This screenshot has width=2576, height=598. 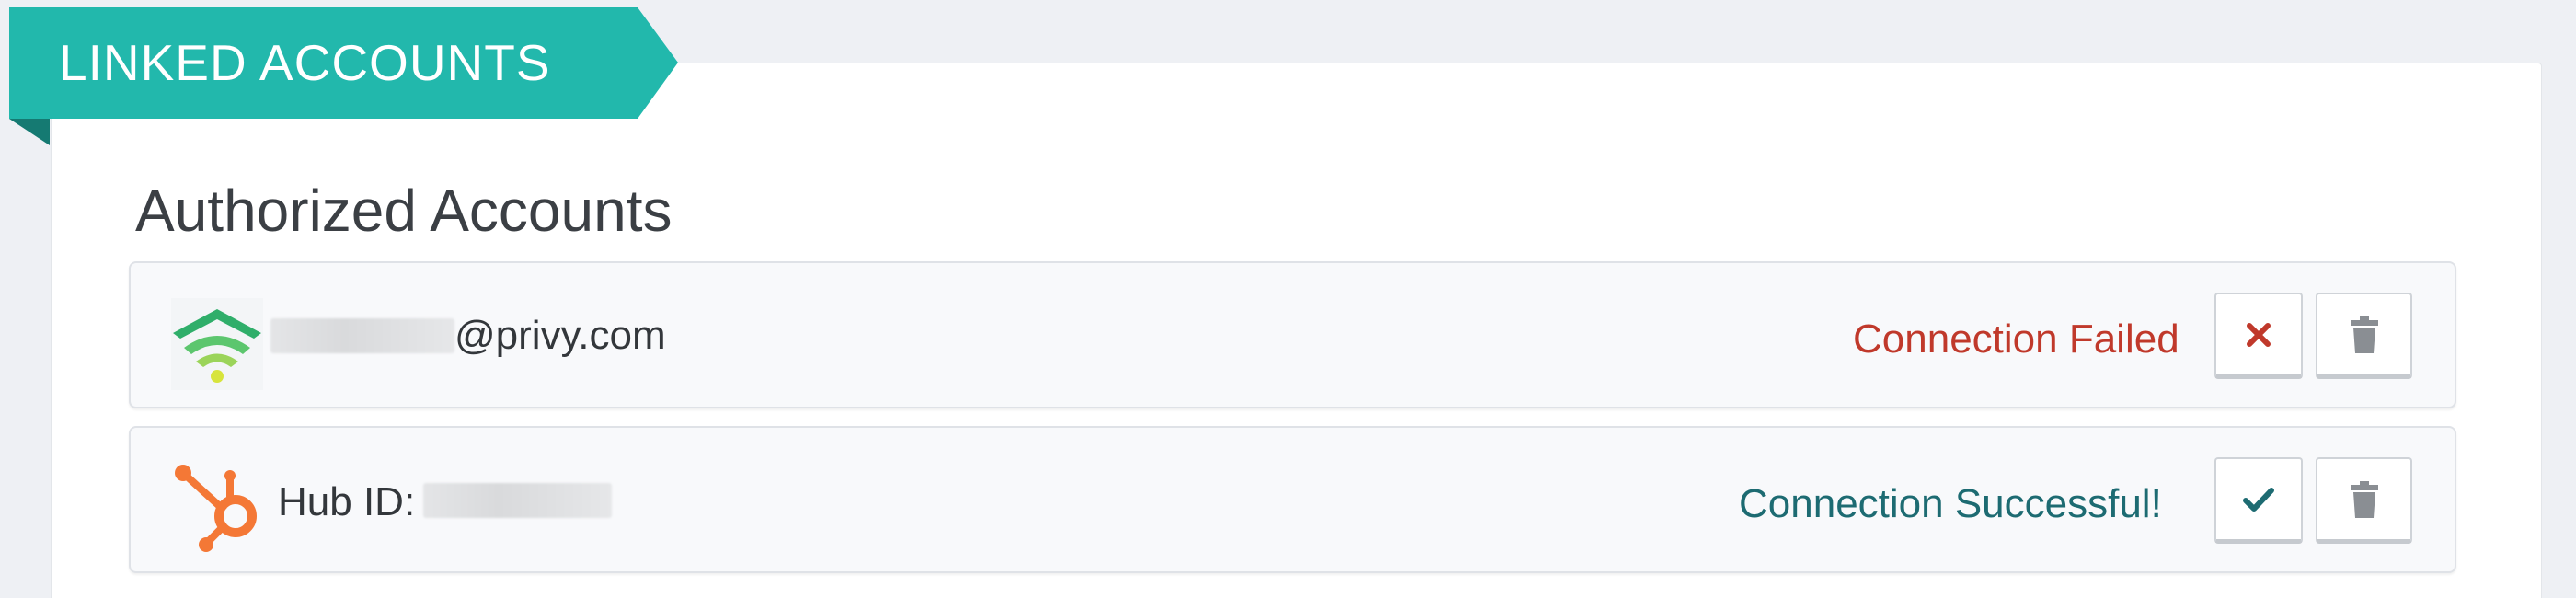 What do you see at coordinates (560, 335) in the screenshot?
I see `account-email-suffix: @privy.com` at bounding box center [560, 335].